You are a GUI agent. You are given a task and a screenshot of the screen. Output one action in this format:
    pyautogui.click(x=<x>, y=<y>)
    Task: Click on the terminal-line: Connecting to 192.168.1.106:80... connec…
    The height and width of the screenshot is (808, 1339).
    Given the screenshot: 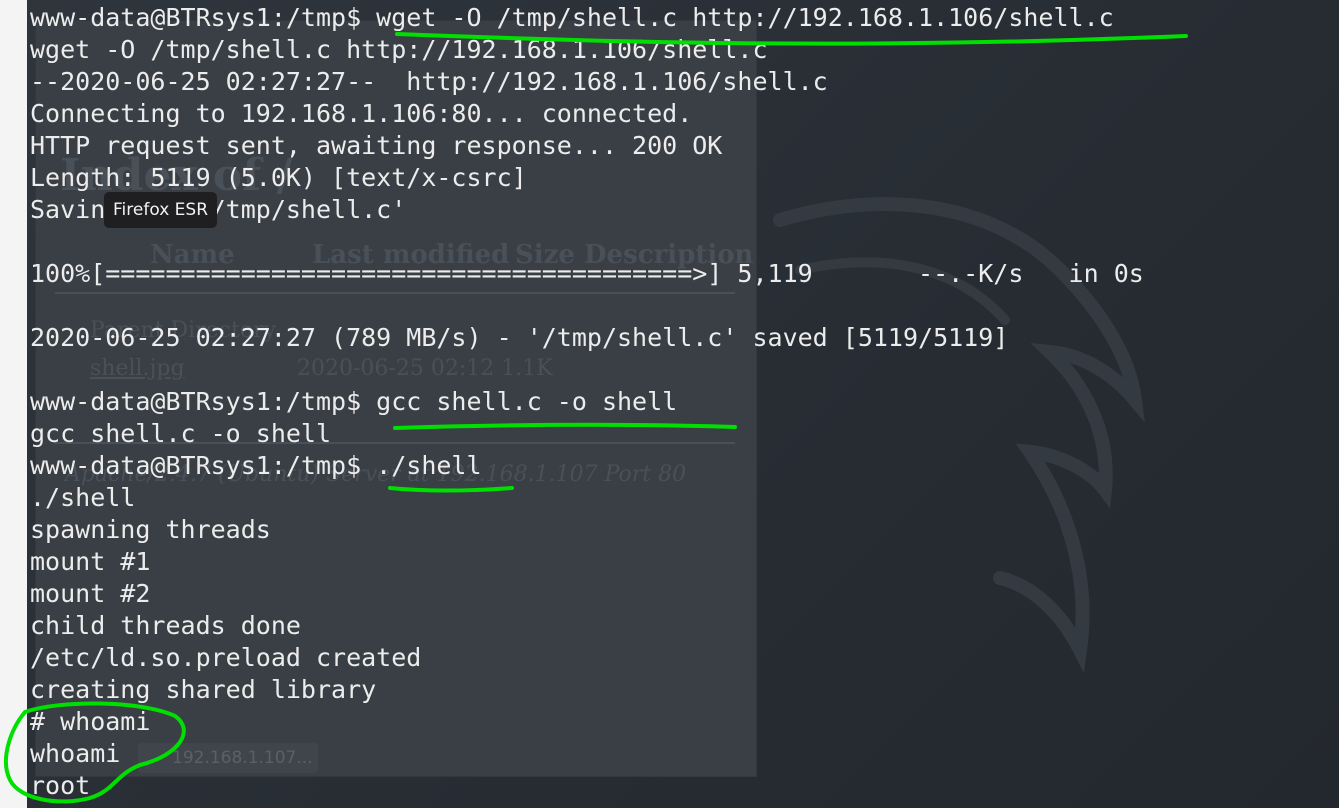 What is the action you would take?
    pyautogui.click(x=361, y=113)
    